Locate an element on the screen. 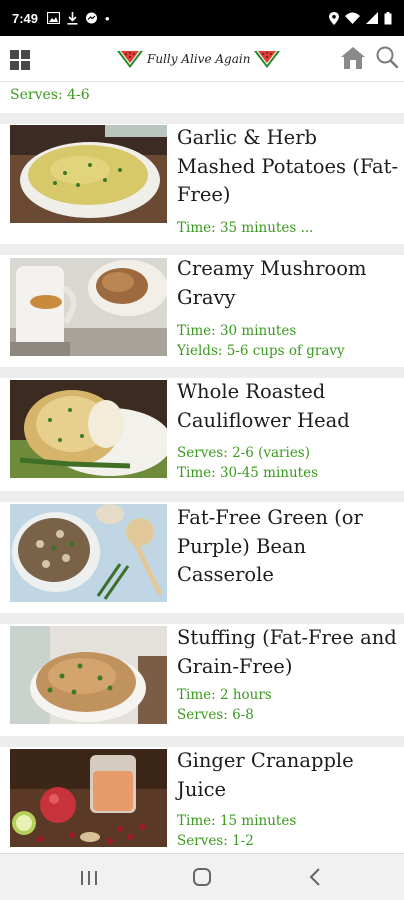 The width and height of the screenshot is (404, 900). recipe-title: Stuffing (Fat-Free and Grain-Free) is located at coordinates (288, 652).